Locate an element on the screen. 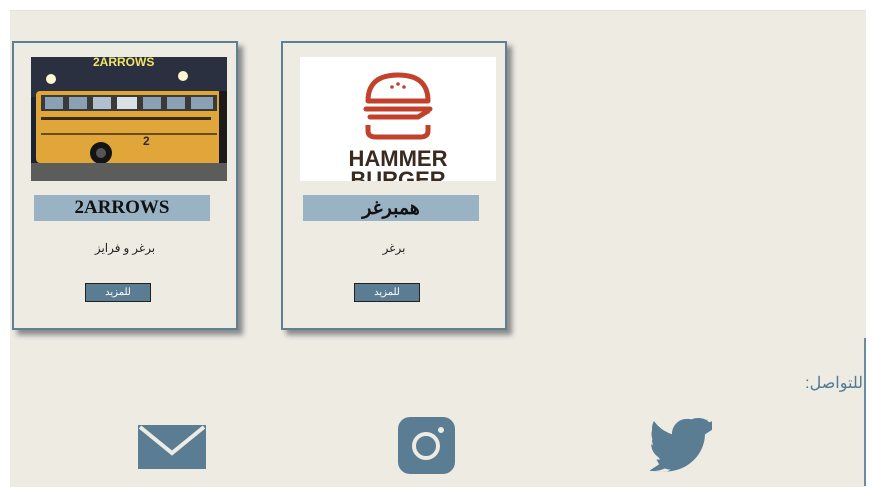 Image resolution: width=872 pixels, height=487 pixels. right-accent-line is located at coordinates (865, 412).